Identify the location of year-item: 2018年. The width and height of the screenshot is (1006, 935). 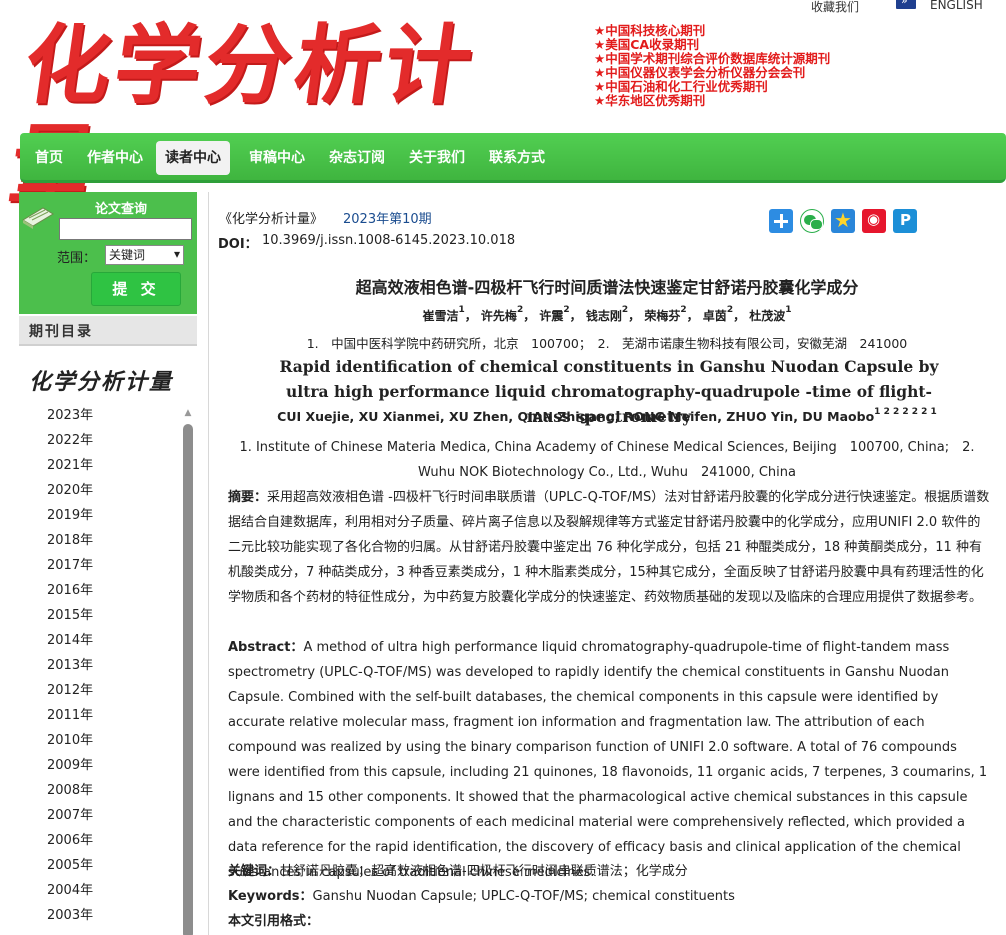
(70, 543).